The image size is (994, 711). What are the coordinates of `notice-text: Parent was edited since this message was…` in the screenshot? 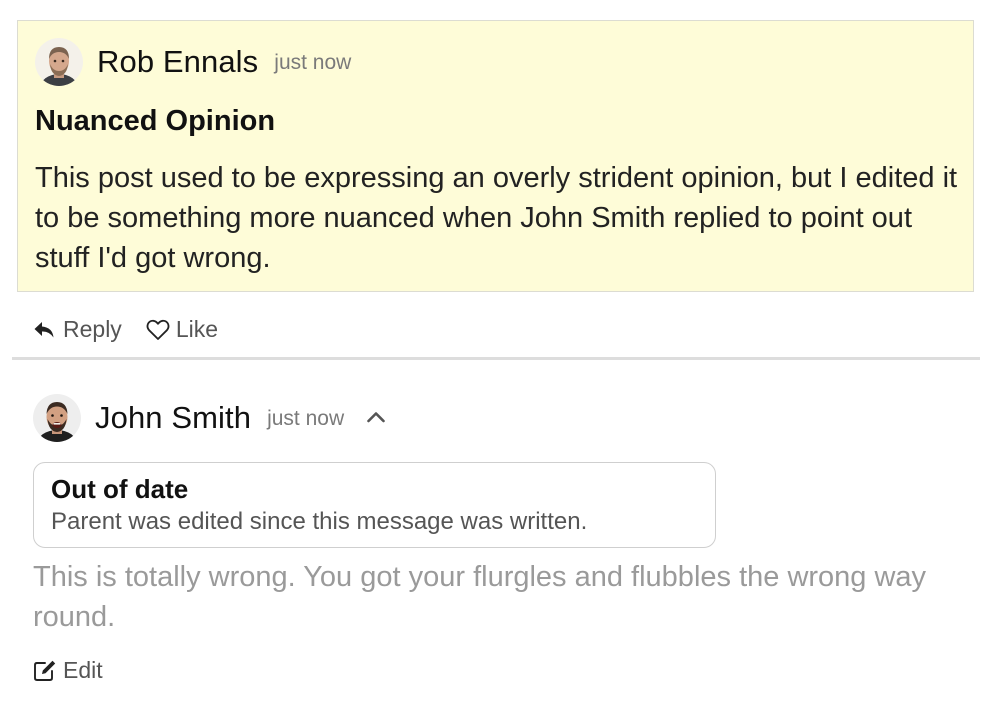 It's located at (319, 521).